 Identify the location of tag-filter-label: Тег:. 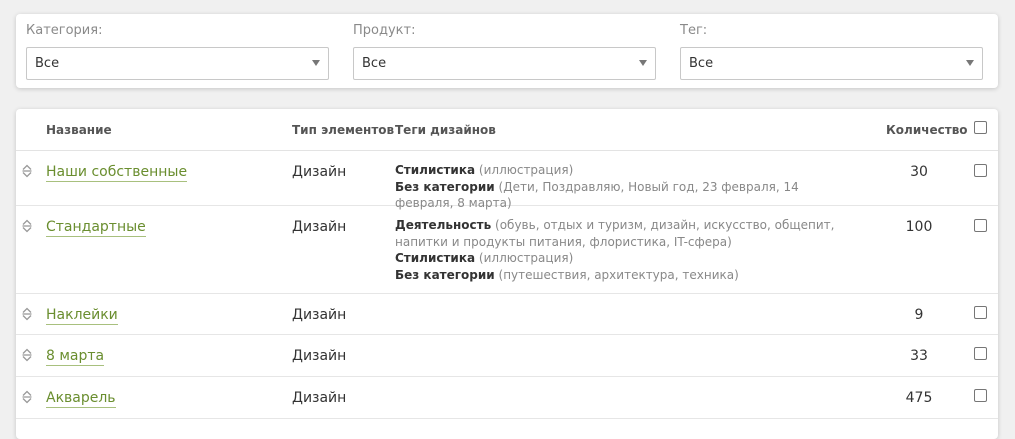
(694, 30).